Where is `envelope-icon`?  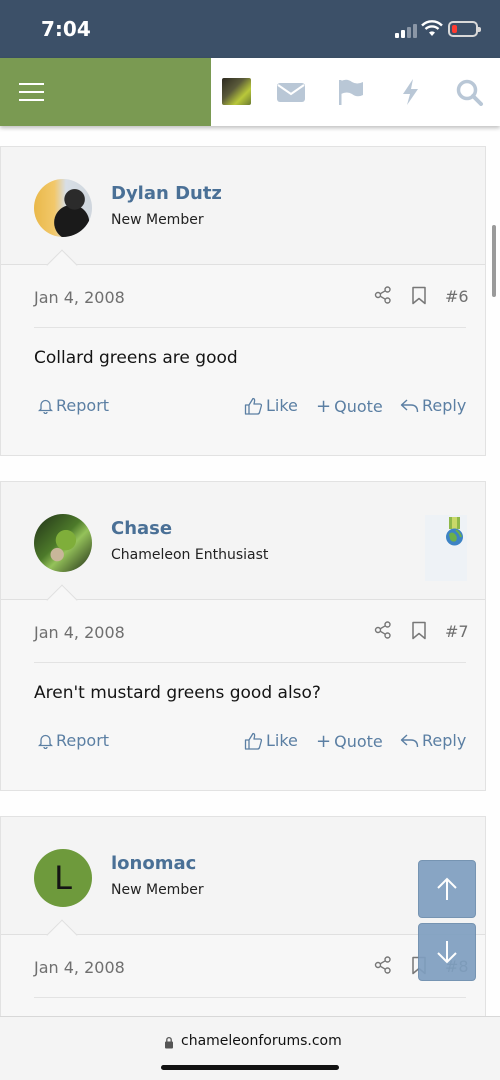 envelope-icon is located at coordinates (291, 92).